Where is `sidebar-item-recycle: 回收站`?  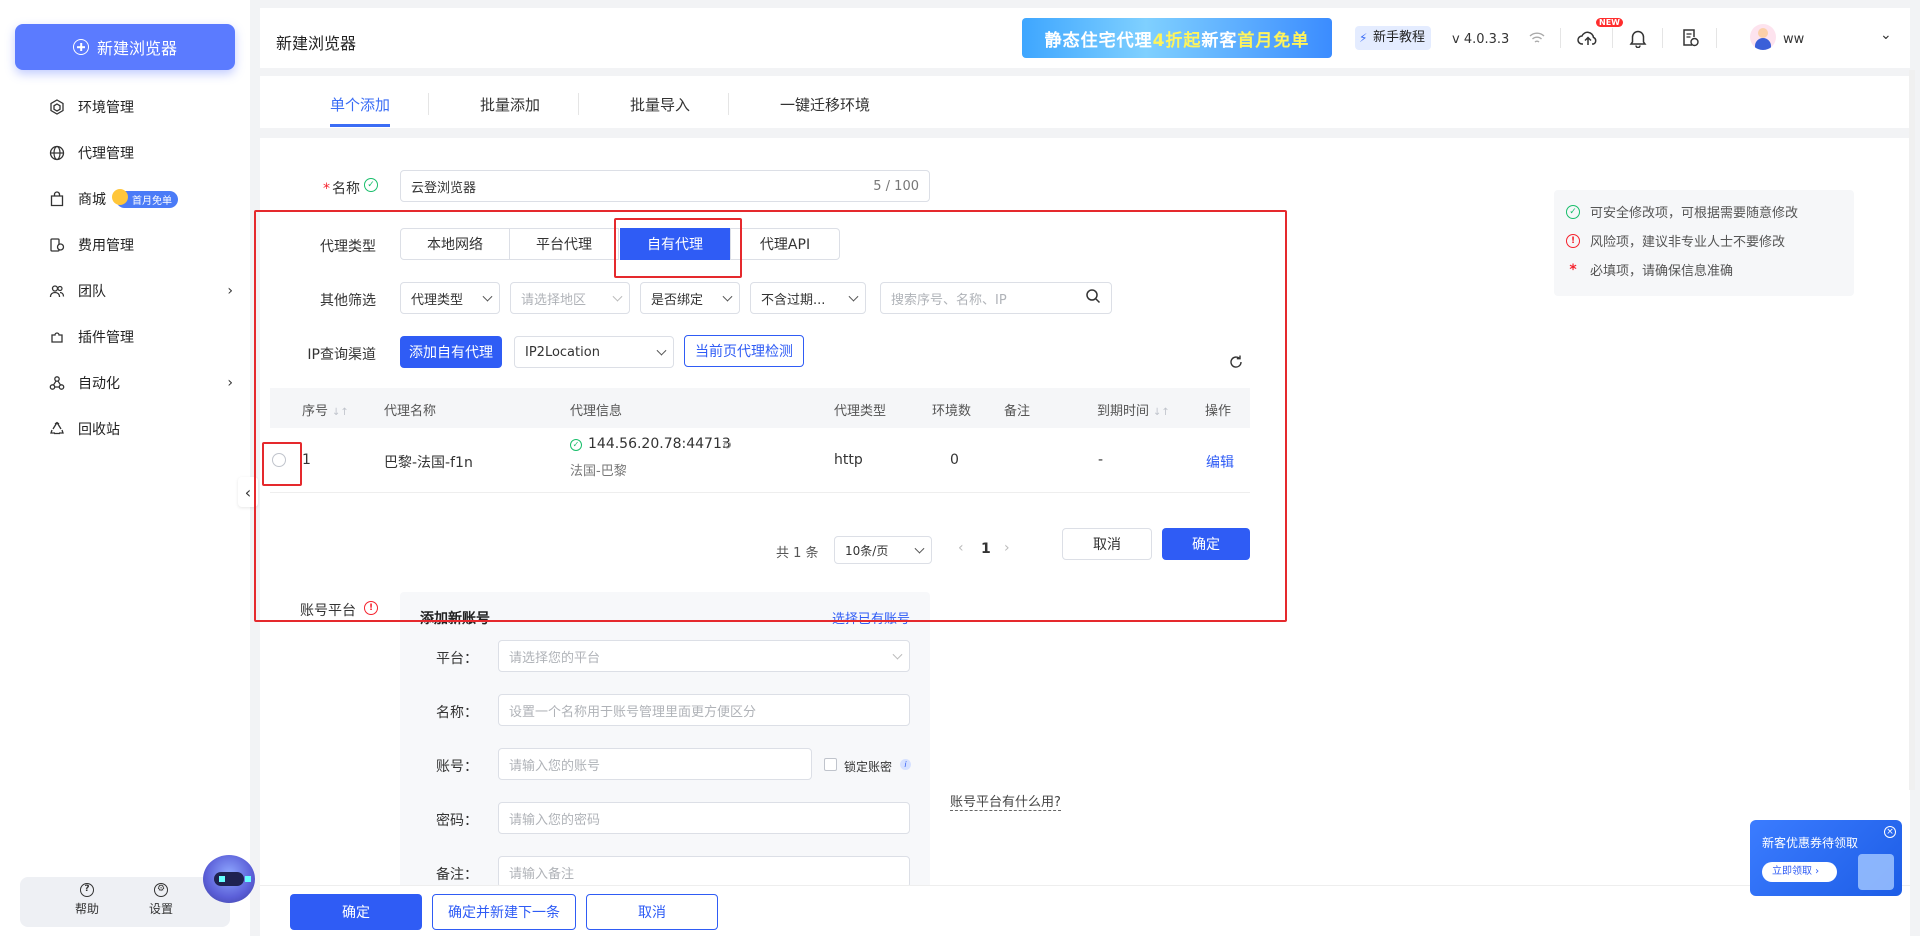 sidebar-item-recycle: 回收站 is located at coordinates (140, 429).